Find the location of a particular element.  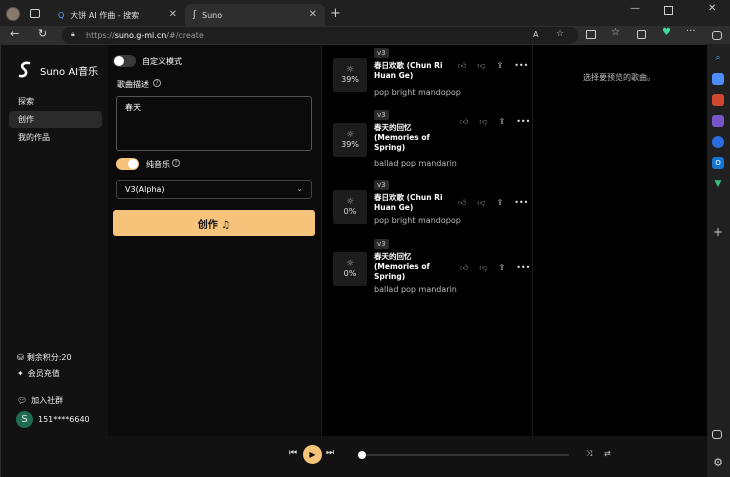

player-bar: ⏮︎ ▶ ⏭︎ ⤨ ⇄ is located at coordinates (354, 456).